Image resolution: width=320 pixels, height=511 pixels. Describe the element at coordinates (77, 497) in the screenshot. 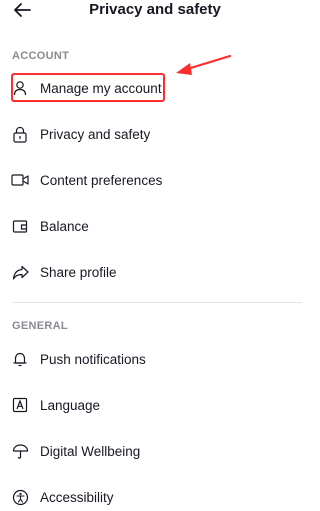

I see `menu-item-label: Accessibility` at that location.